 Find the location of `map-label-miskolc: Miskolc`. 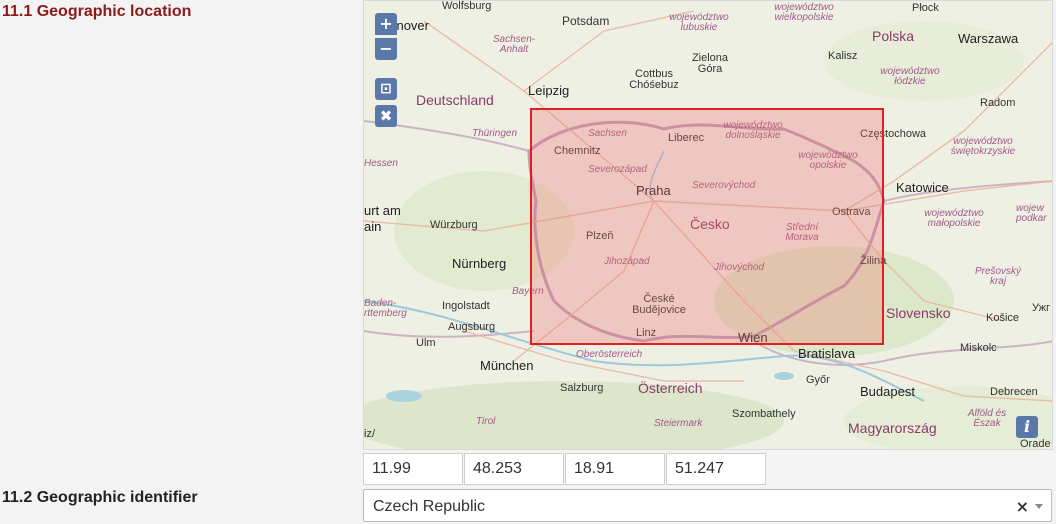

map-label-miskolc: Miskolc is located at coordinates (978, 348).